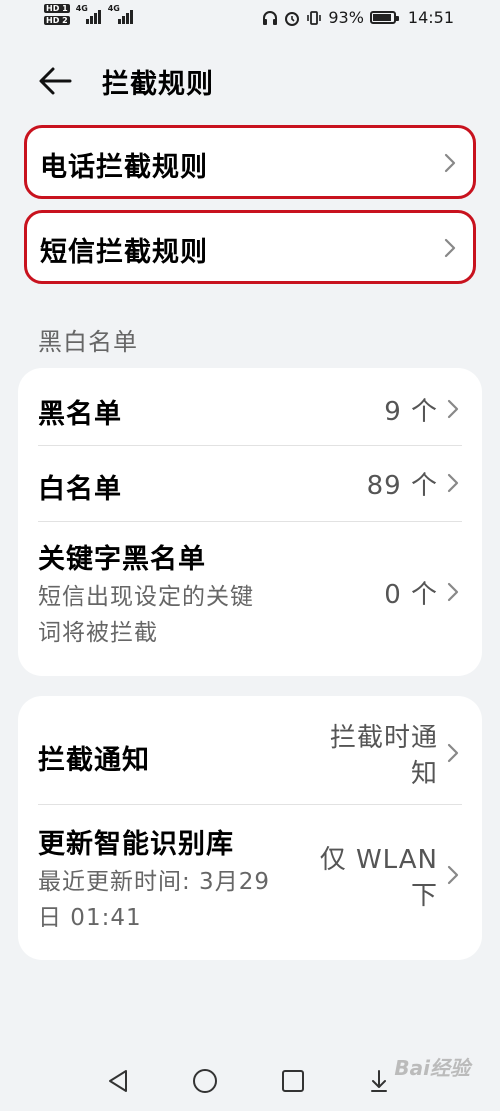  I want to click on hd1-badge: HD 1, so click(57, 8).